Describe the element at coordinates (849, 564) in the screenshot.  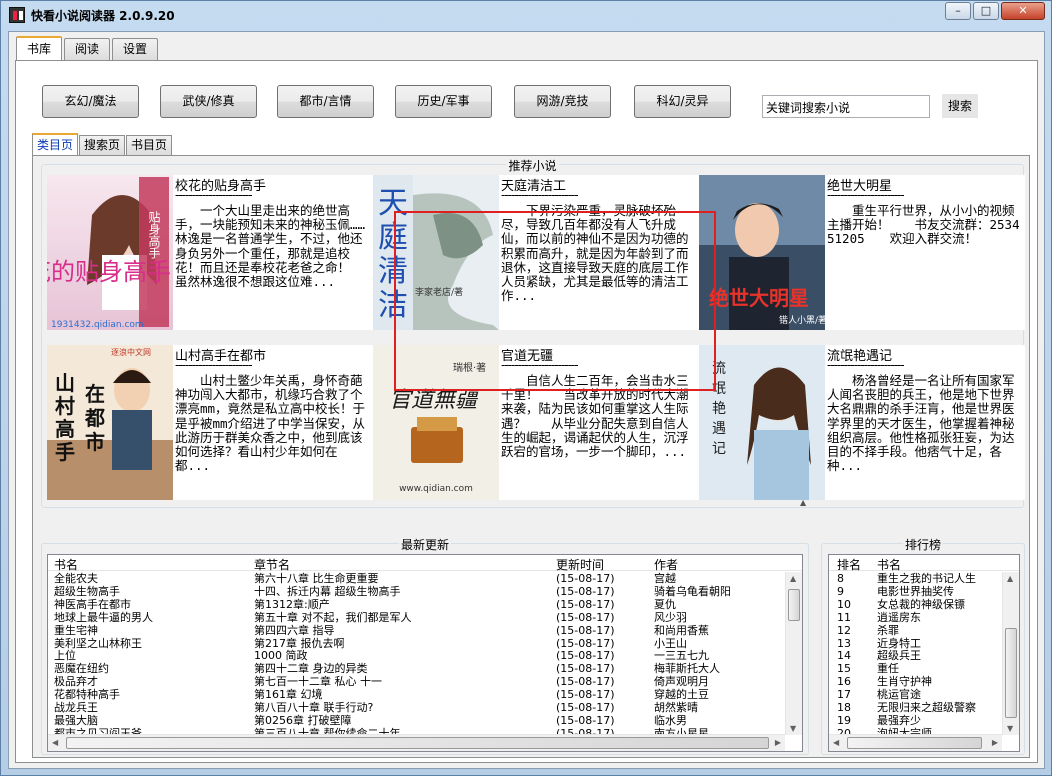
I see `col-rank: 排名` at that location.